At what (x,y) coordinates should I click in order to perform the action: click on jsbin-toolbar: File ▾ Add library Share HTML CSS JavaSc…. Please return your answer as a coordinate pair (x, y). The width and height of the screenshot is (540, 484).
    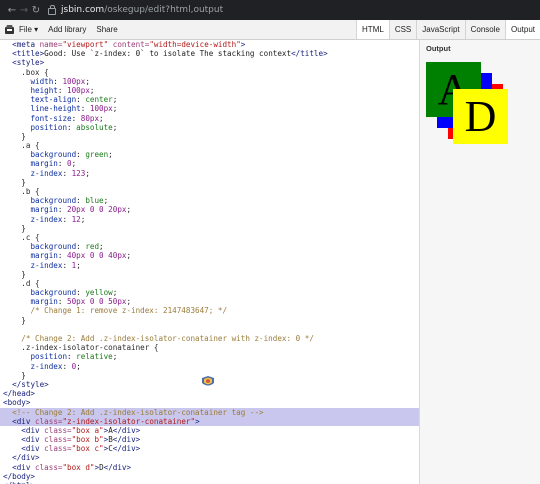
    Looking at the image, I should click on (270, 30).